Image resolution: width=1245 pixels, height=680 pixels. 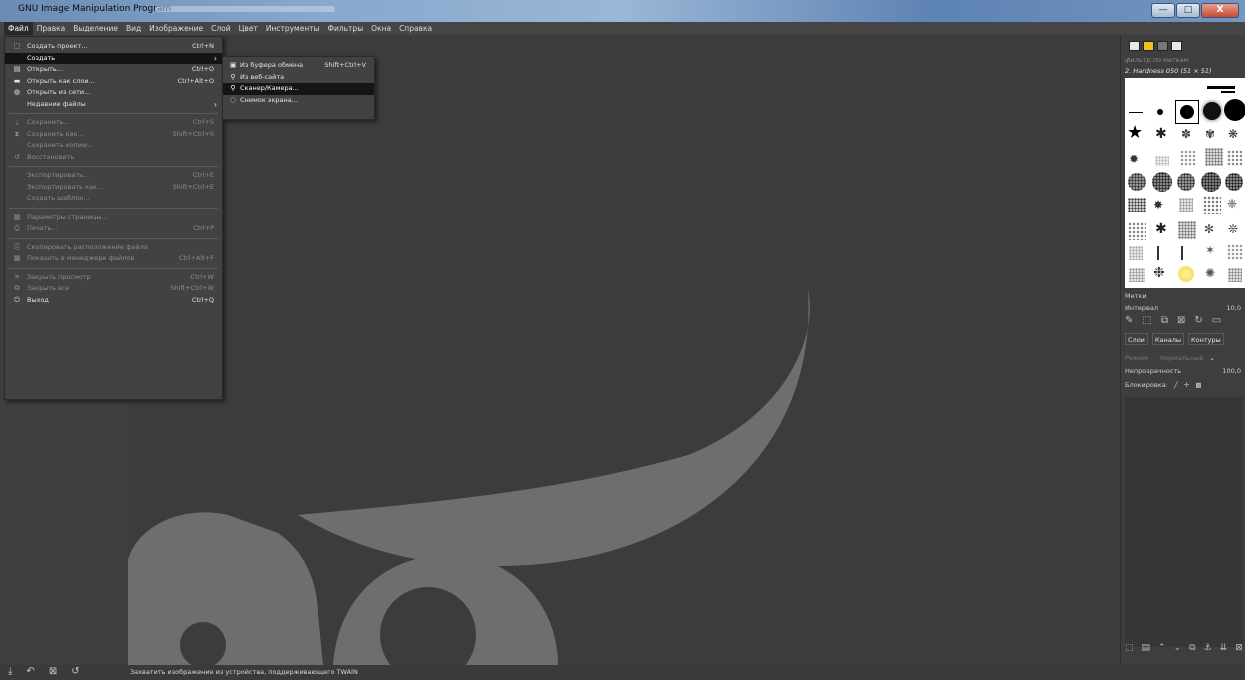 I want to click on lower-layer-icon: ⌄, so click(x=1178, y=648).